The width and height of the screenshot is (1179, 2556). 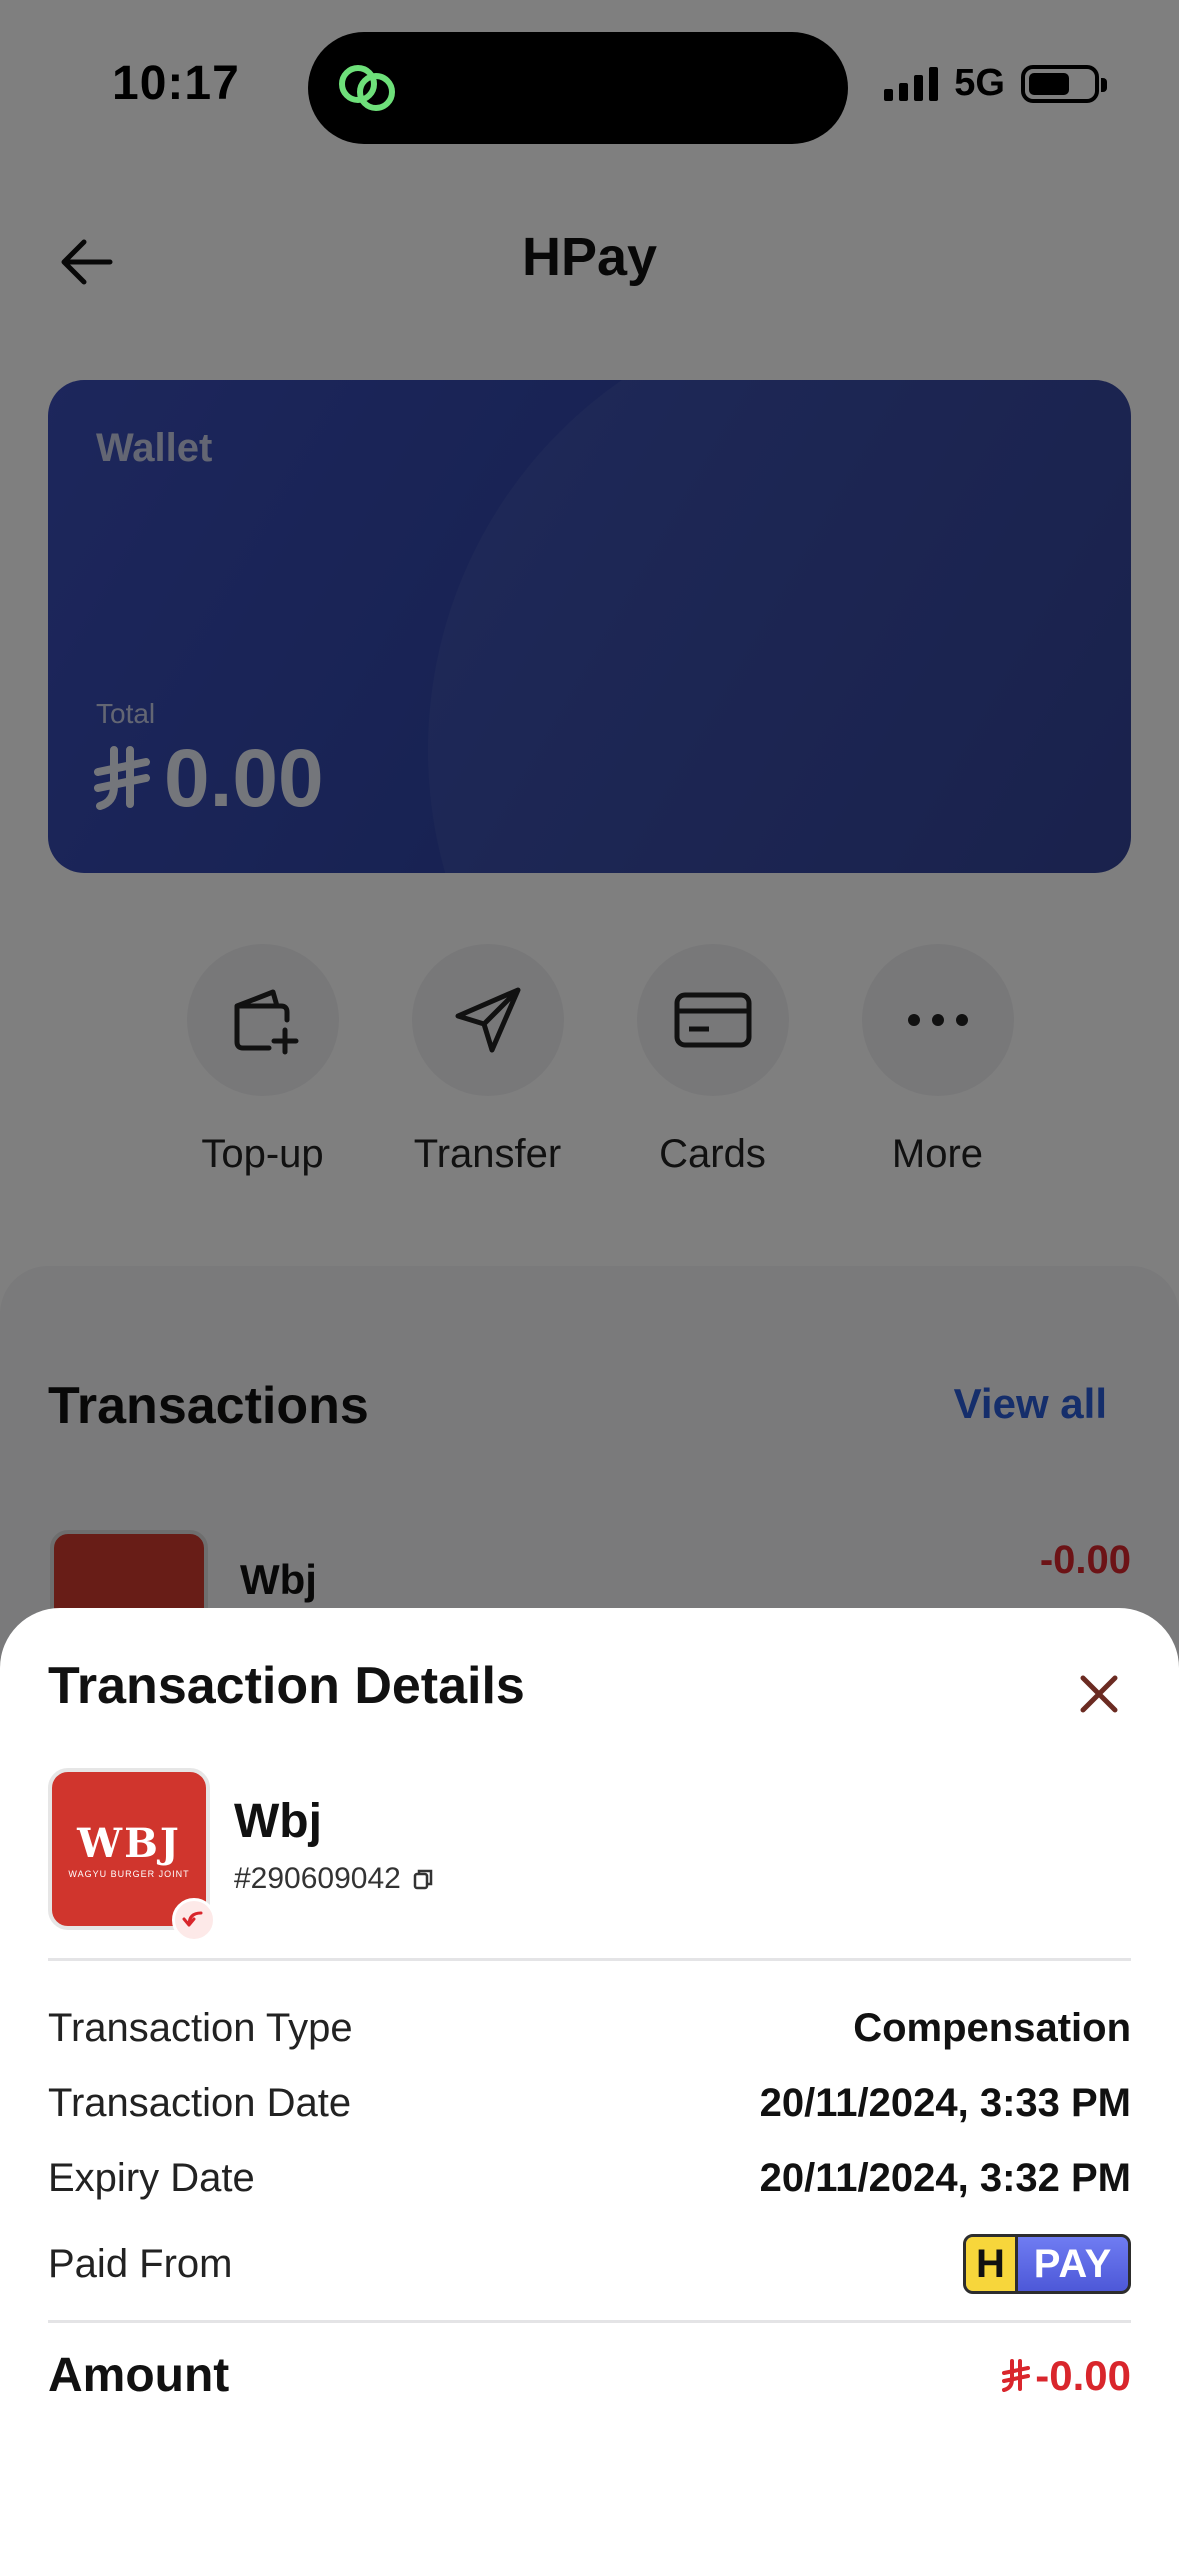 What do you see at coordinates (367, 88) in the screenshot?
I see `link-icon` at bounding box center [367, 88].